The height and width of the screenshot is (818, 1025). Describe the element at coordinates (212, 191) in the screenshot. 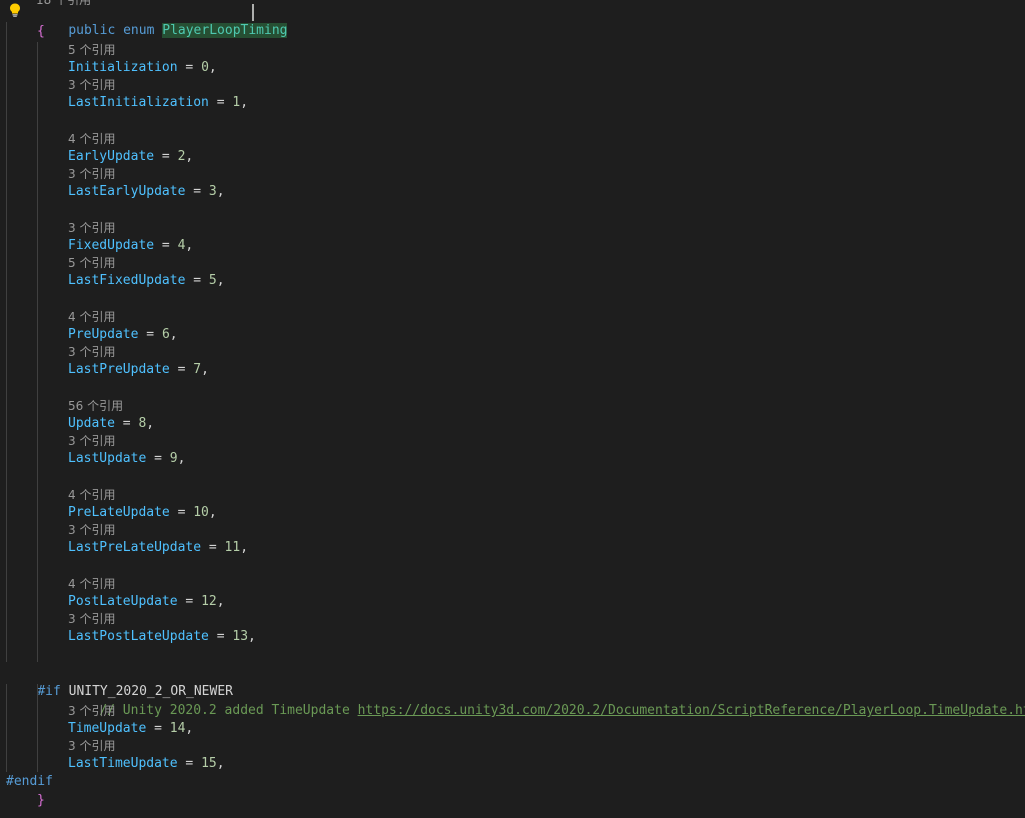

I see `enum-member-value: 3` at that location.